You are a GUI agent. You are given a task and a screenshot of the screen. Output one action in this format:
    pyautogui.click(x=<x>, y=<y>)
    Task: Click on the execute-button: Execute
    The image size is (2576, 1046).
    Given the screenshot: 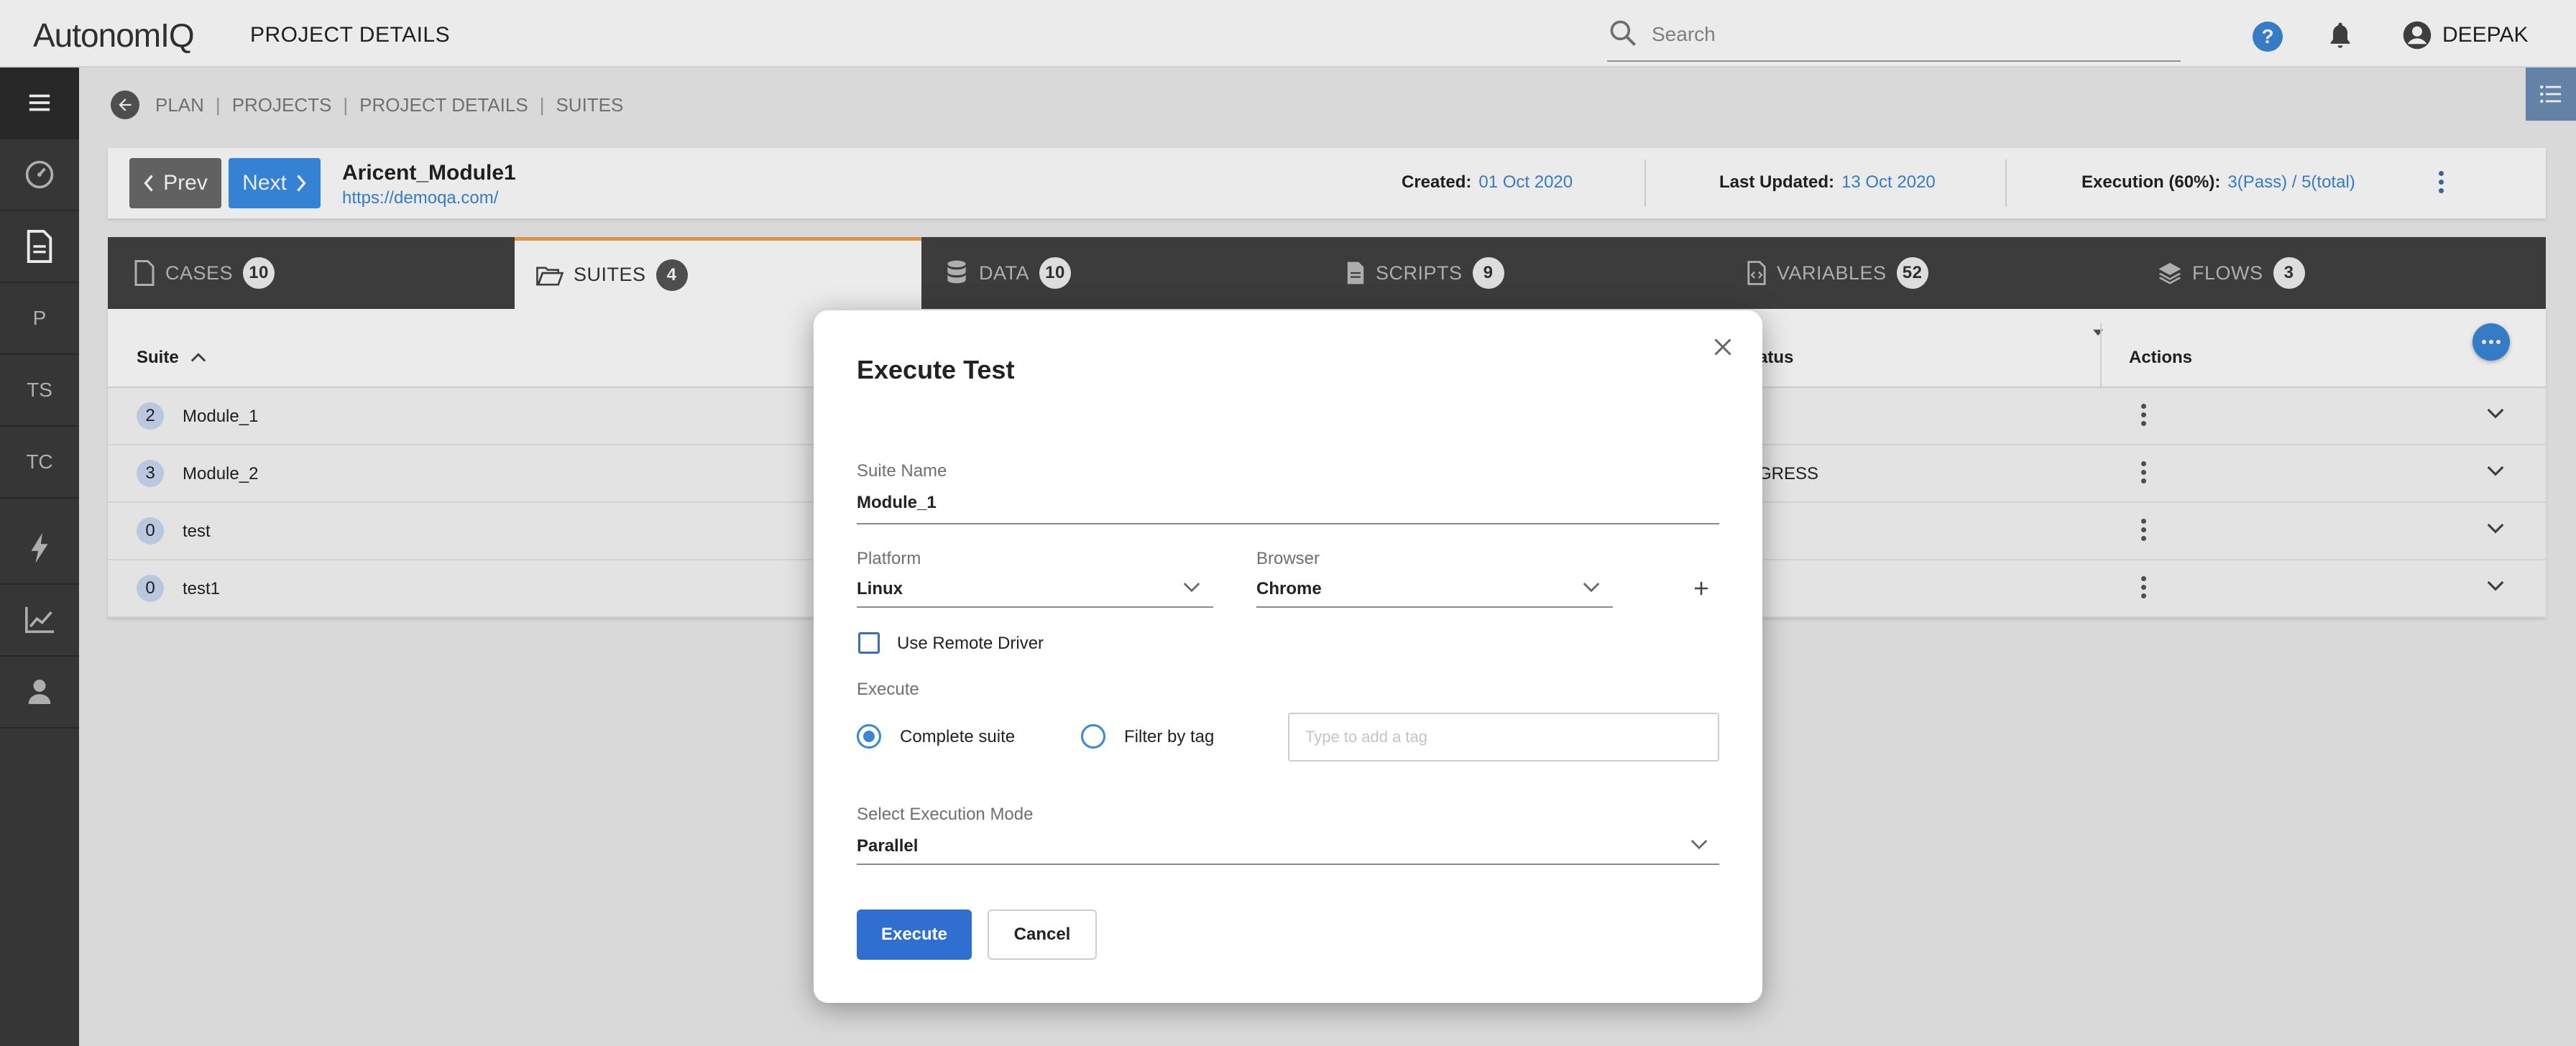 What is the action you would take?
    pyautogui.click(x=914, y=935)
    